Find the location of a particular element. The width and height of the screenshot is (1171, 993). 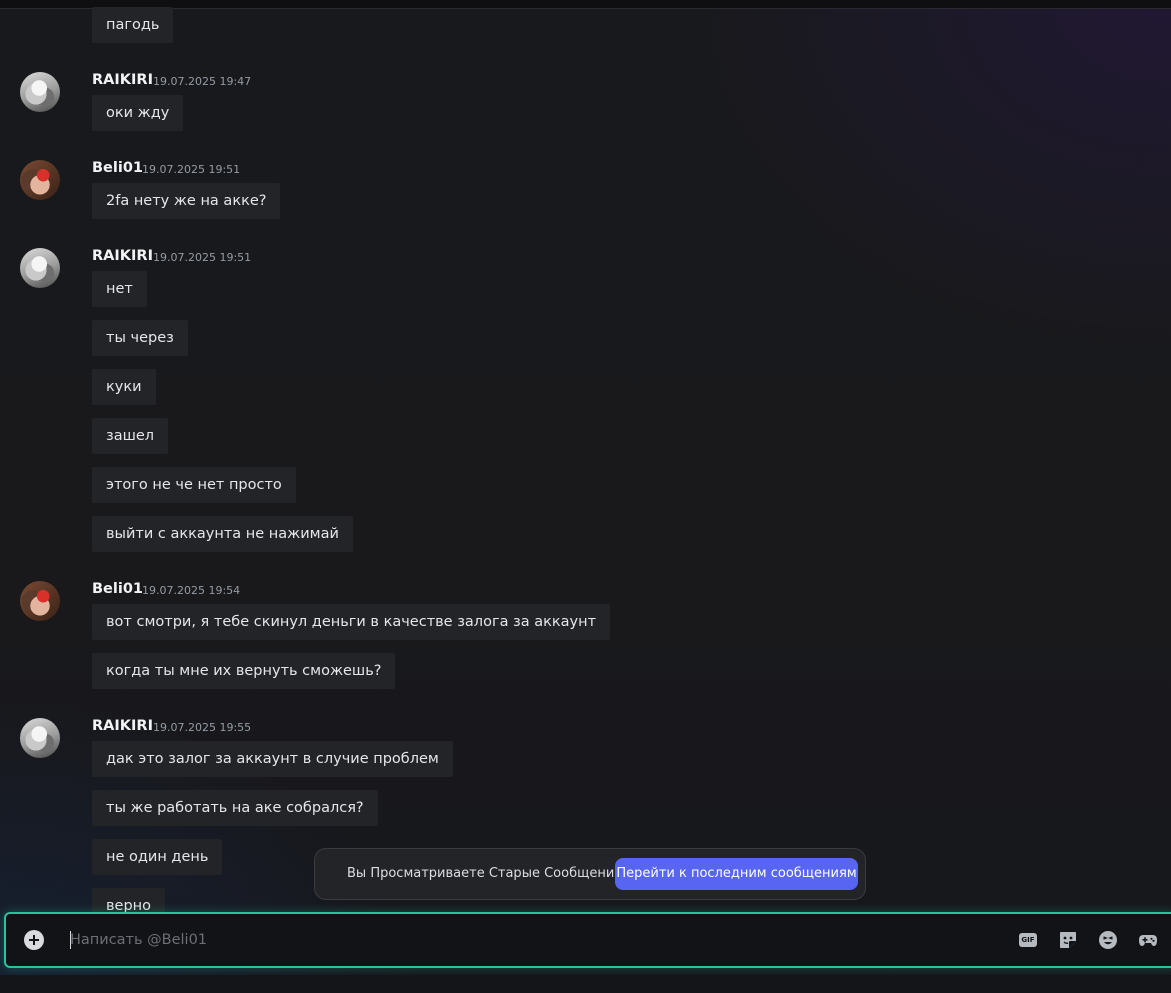

gif-label: GIF is located at coordinates (1028, 940).